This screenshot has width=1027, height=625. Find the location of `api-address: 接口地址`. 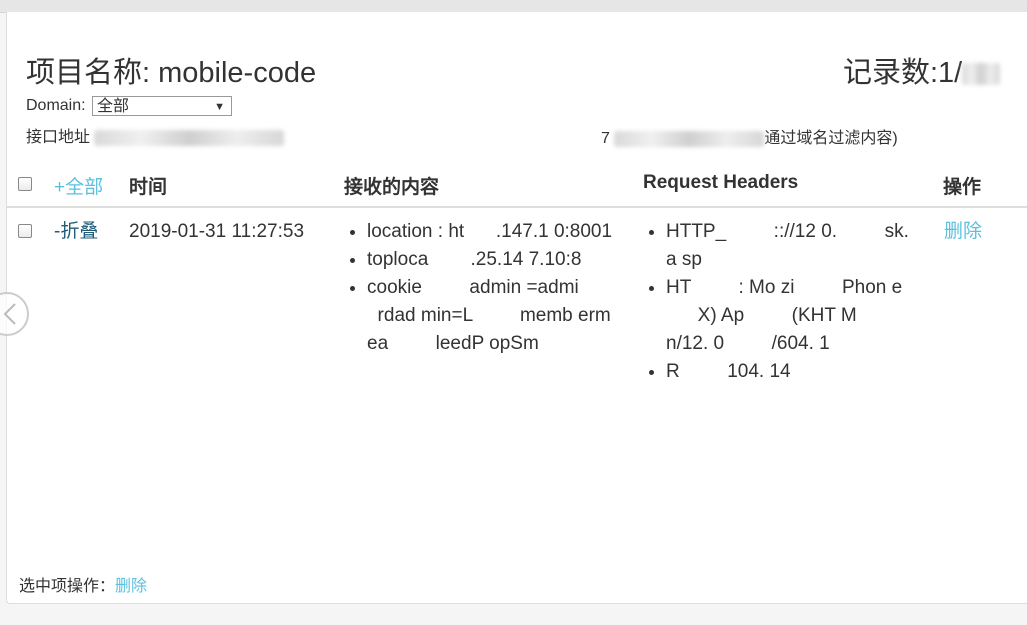

api-address: 接口地址 is located at coordinates (155, 135).